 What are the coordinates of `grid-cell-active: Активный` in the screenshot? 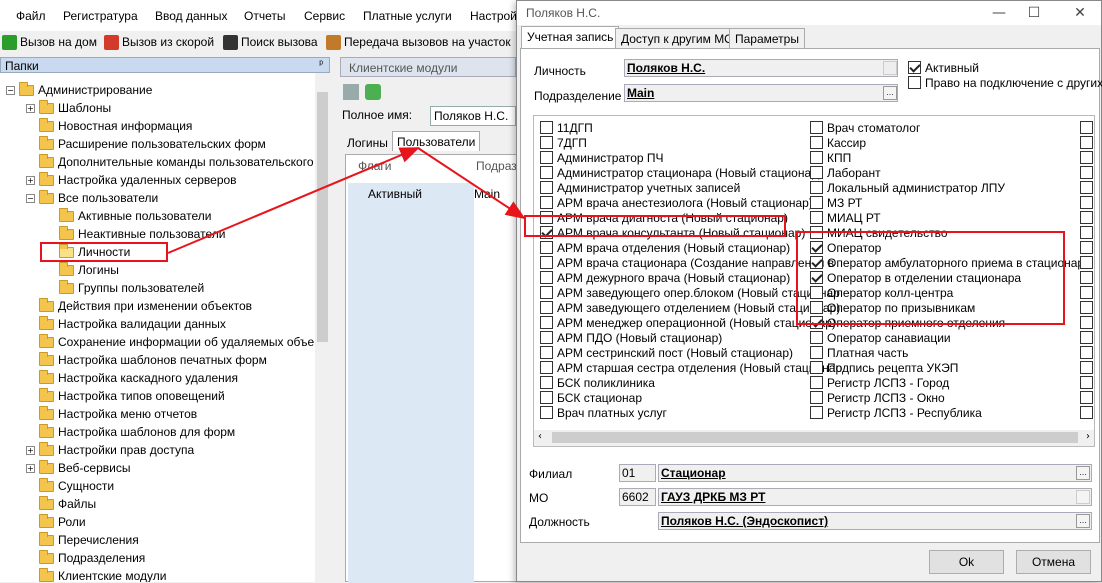 It's located at (395, 194).